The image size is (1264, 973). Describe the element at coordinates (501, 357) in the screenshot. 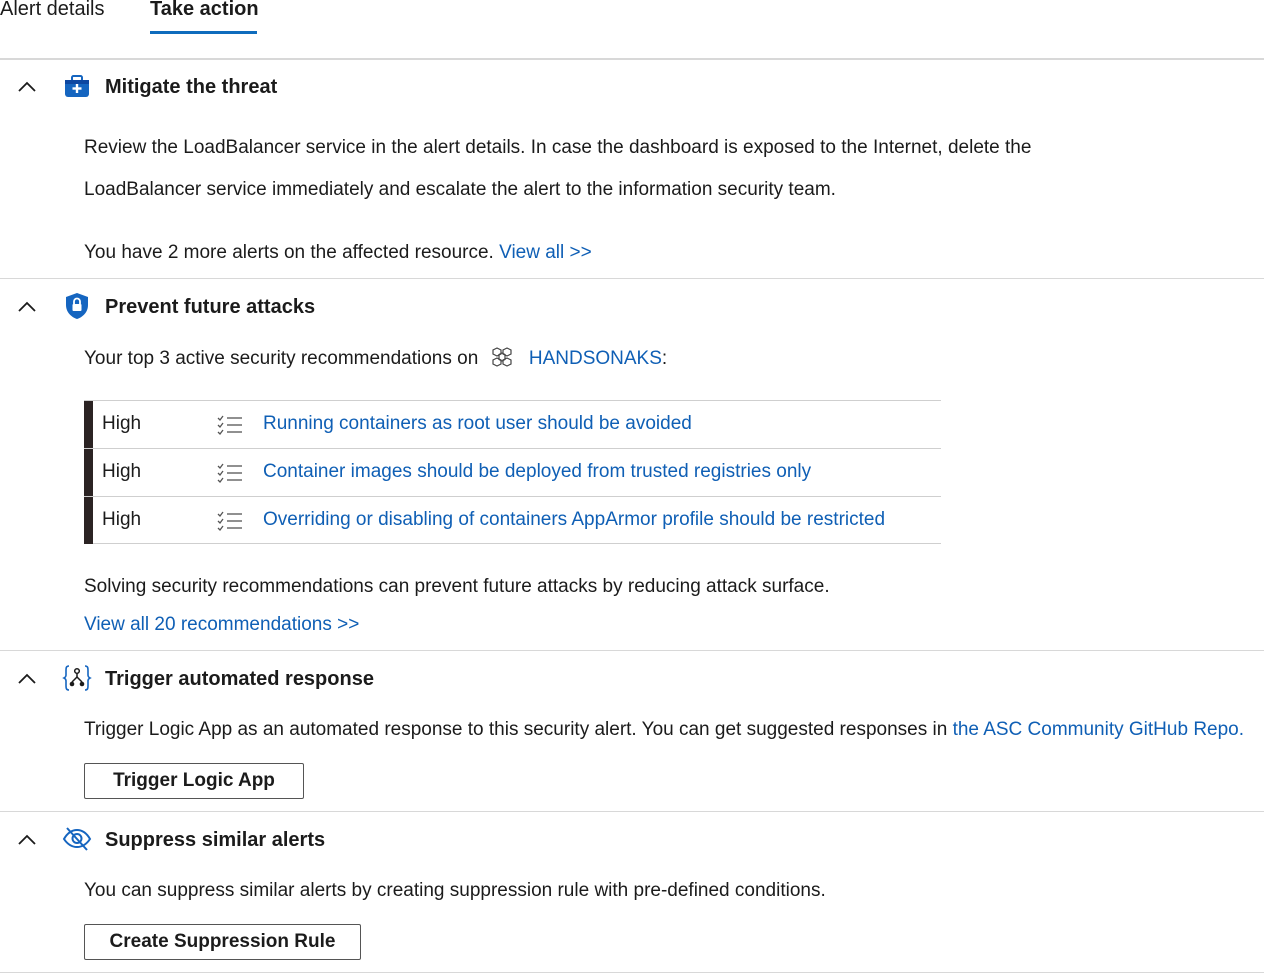

I see `kubernetes-cluster-icon` at that location.